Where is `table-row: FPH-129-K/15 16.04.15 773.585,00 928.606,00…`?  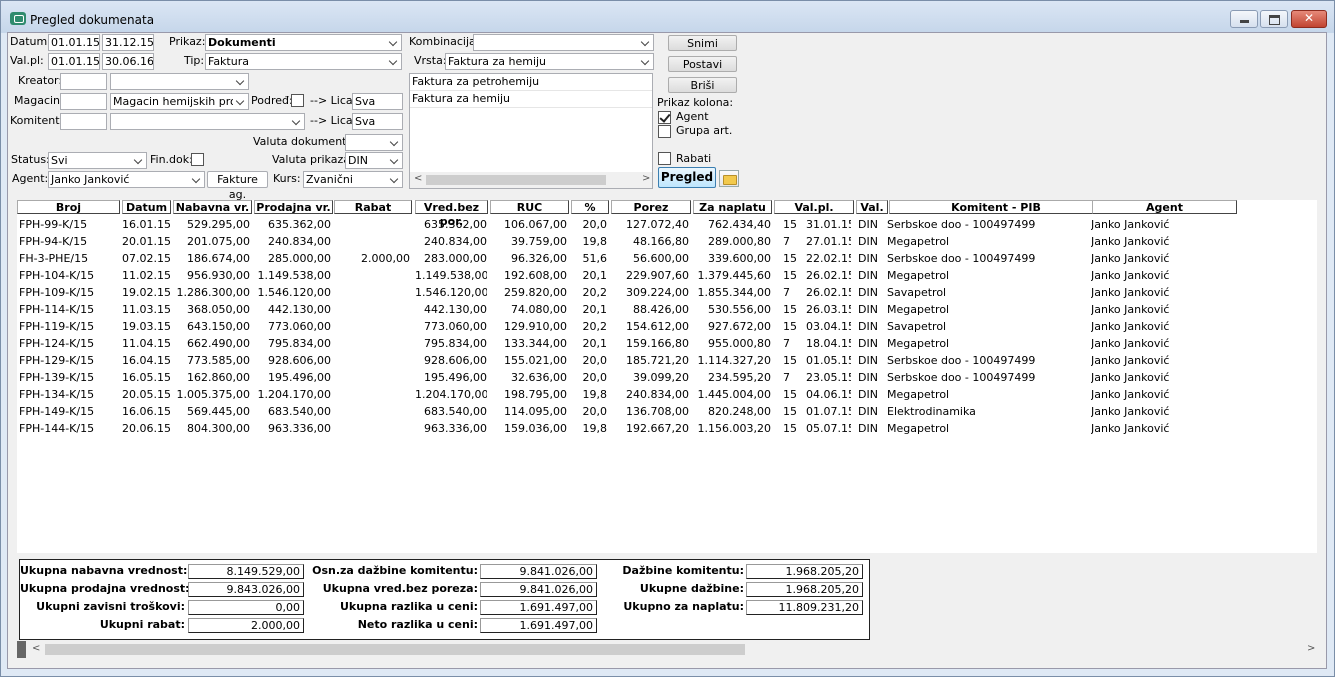 table-row: FPH-129-K/15 16.04.15 773.585,00 928.606,00… is located at coordinates (667, 360).